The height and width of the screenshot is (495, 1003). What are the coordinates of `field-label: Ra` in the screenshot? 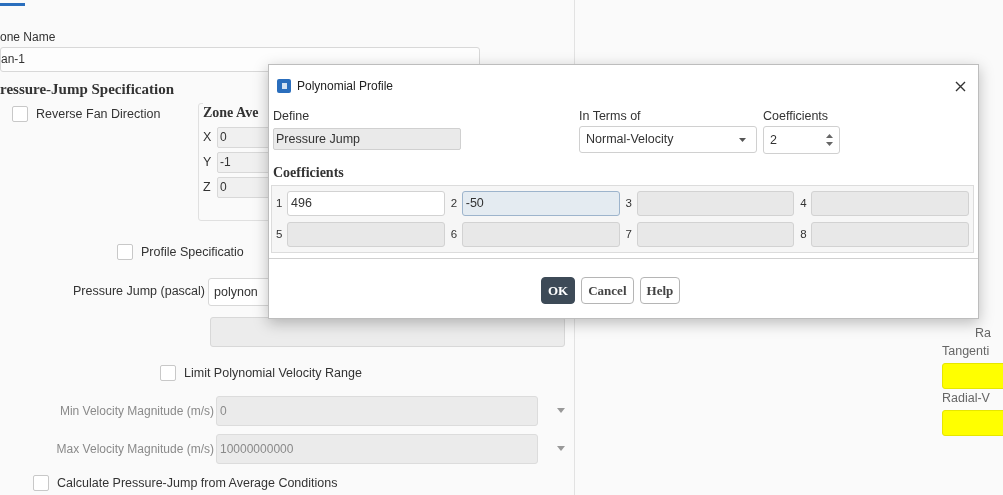 It's located at (983, 333).